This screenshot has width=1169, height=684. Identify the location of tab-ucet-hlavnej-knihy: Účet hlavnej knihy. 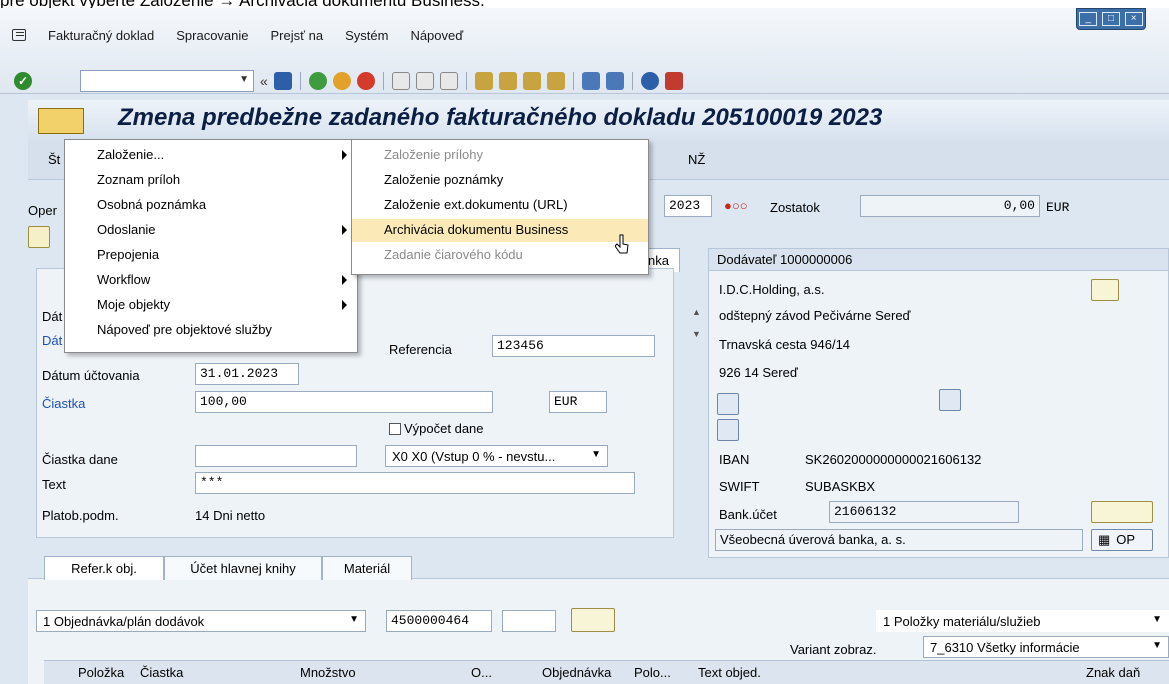
(243, 568).